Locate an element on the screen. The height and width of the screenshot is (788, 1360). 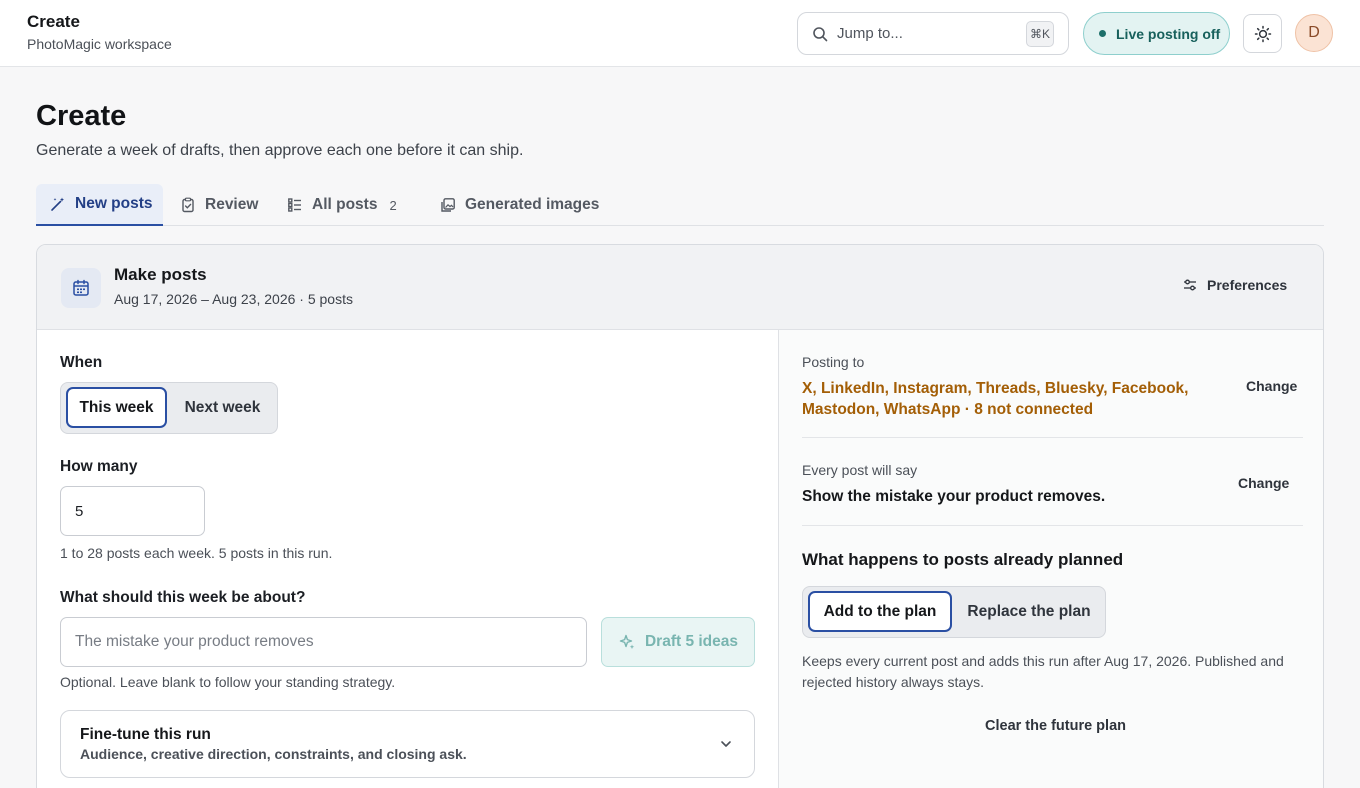
chevron-down-icon is located at coordinates (726, 744).